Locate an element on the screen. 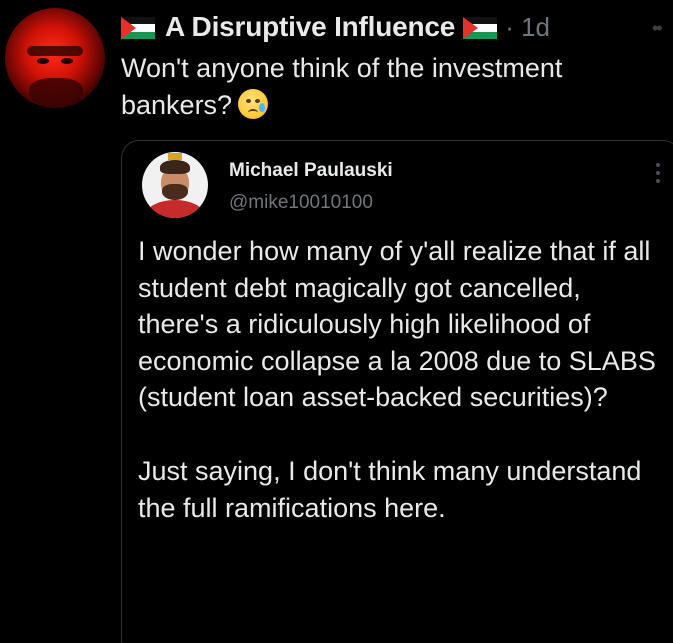 This screenshot has width=673, height=643. author-name: A Disruptive Influence is located at coordinates (310, 27).